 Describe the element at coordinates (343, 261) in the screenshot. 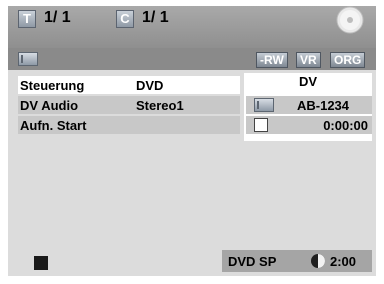

I see `remaining-time: 2:00` at that location.